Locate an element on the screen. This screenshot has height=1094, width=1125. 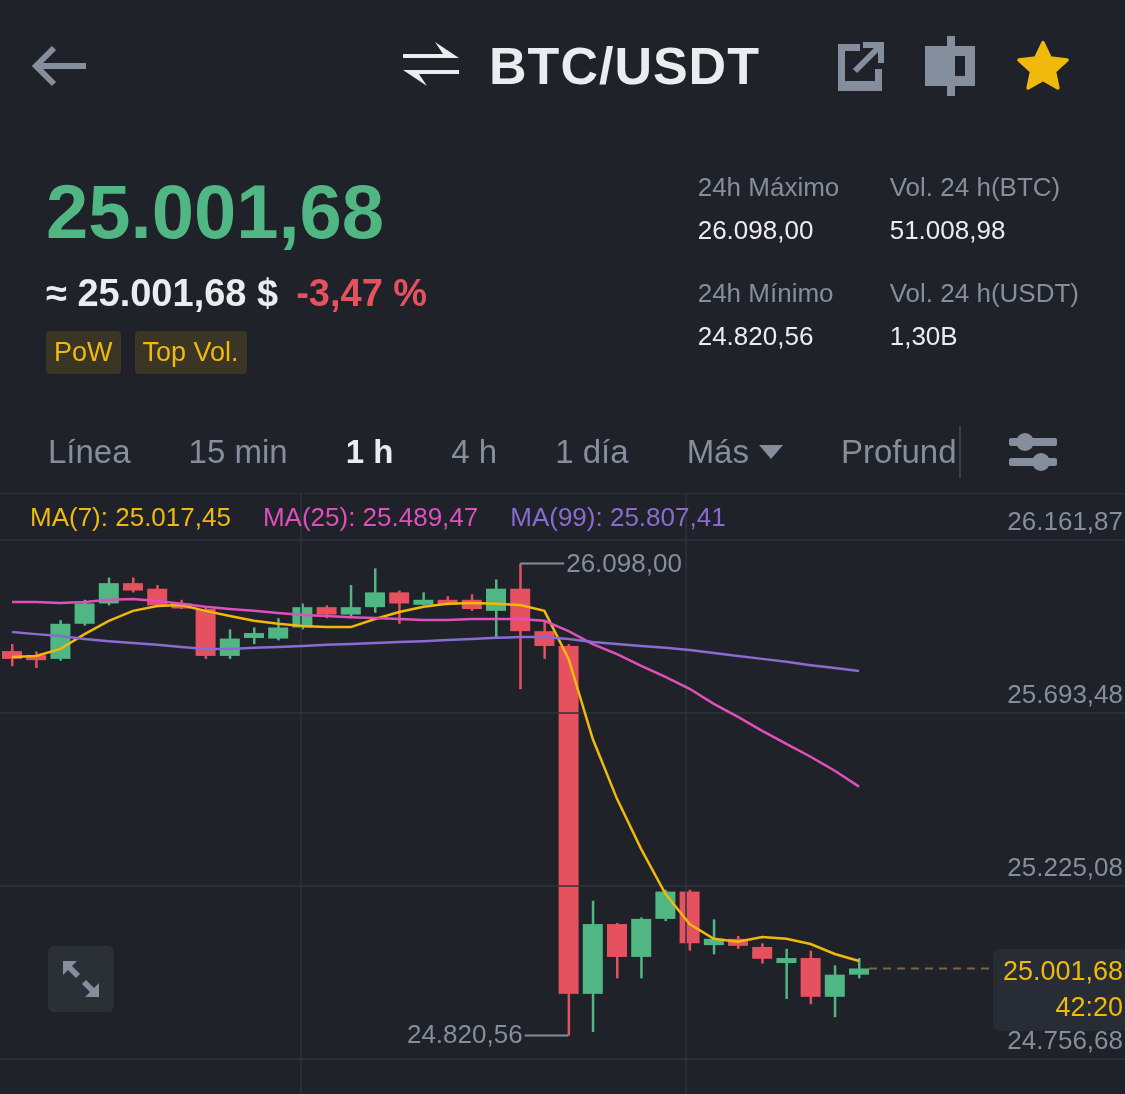
interval-tab: 15 min is located at coordinates (238, 451).